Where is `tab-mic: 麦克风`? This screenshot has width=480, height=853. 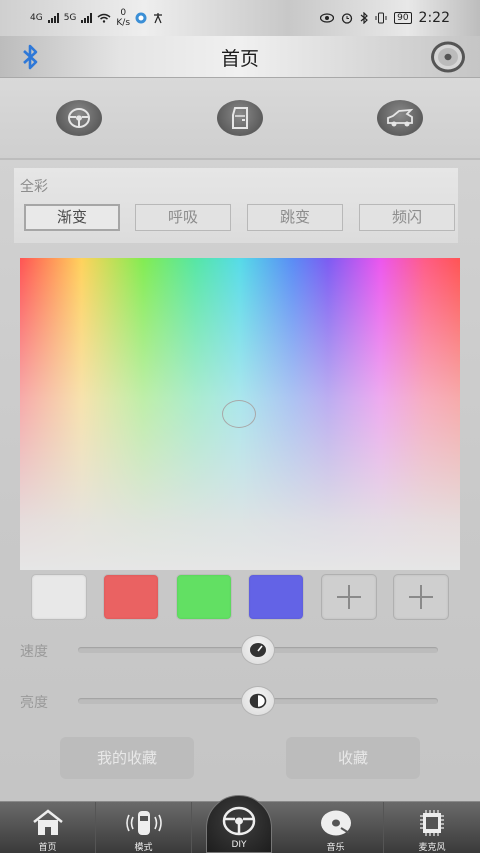 tab-mic: 麦克风 is located at coordinates (432, 827).